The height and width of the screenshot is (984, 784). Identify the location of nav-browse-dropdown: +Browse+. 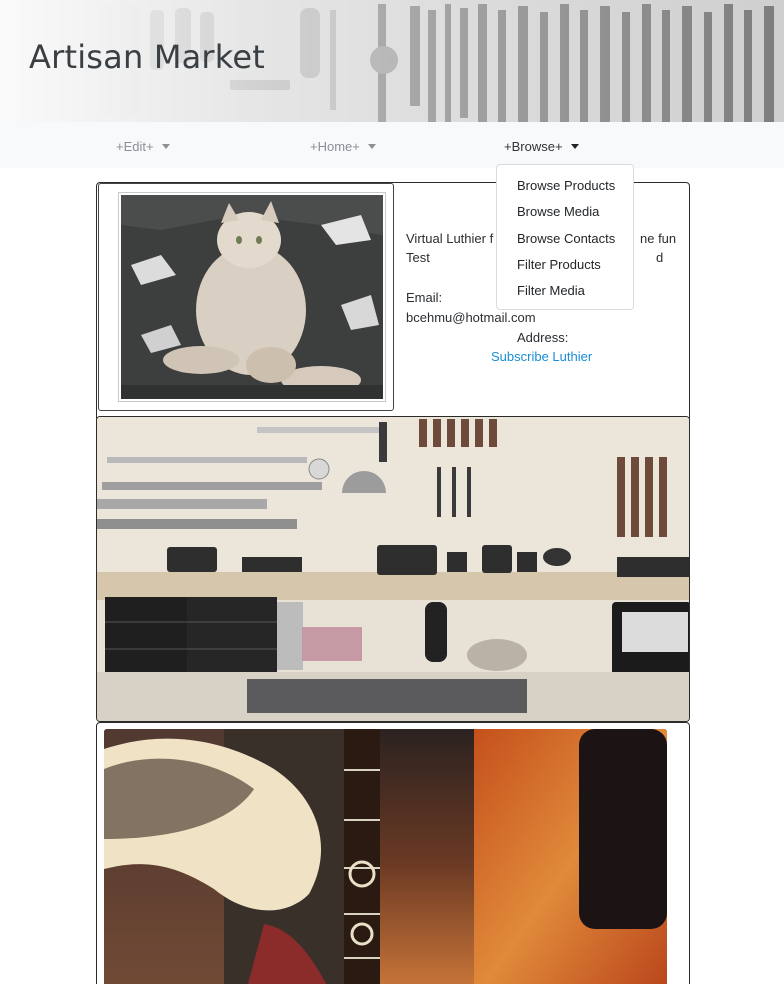
(541, 146).